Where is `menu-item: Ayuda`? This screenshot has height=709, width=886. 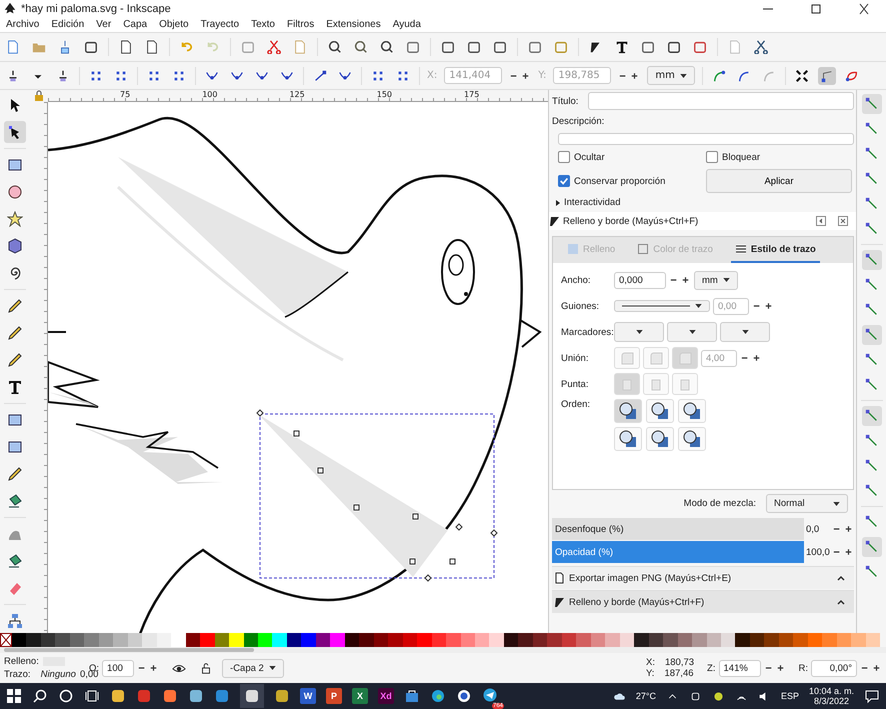
menu-item: Ayuda is located at coordinates (406, 24).